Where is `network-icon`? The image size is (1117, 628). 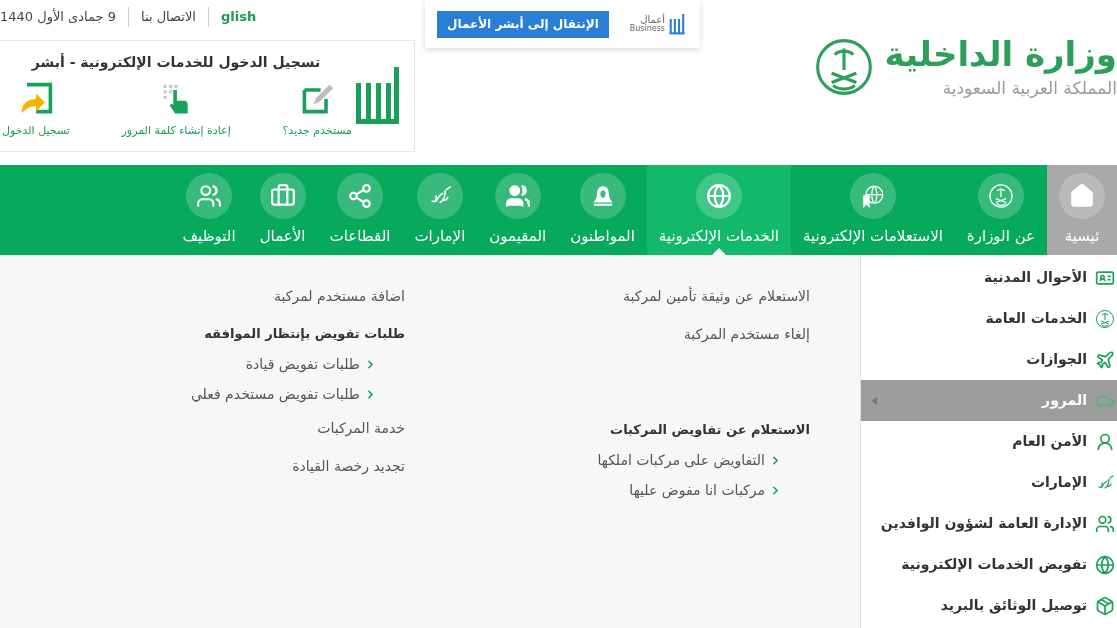
network-icon is located at coordinates (360, 195).